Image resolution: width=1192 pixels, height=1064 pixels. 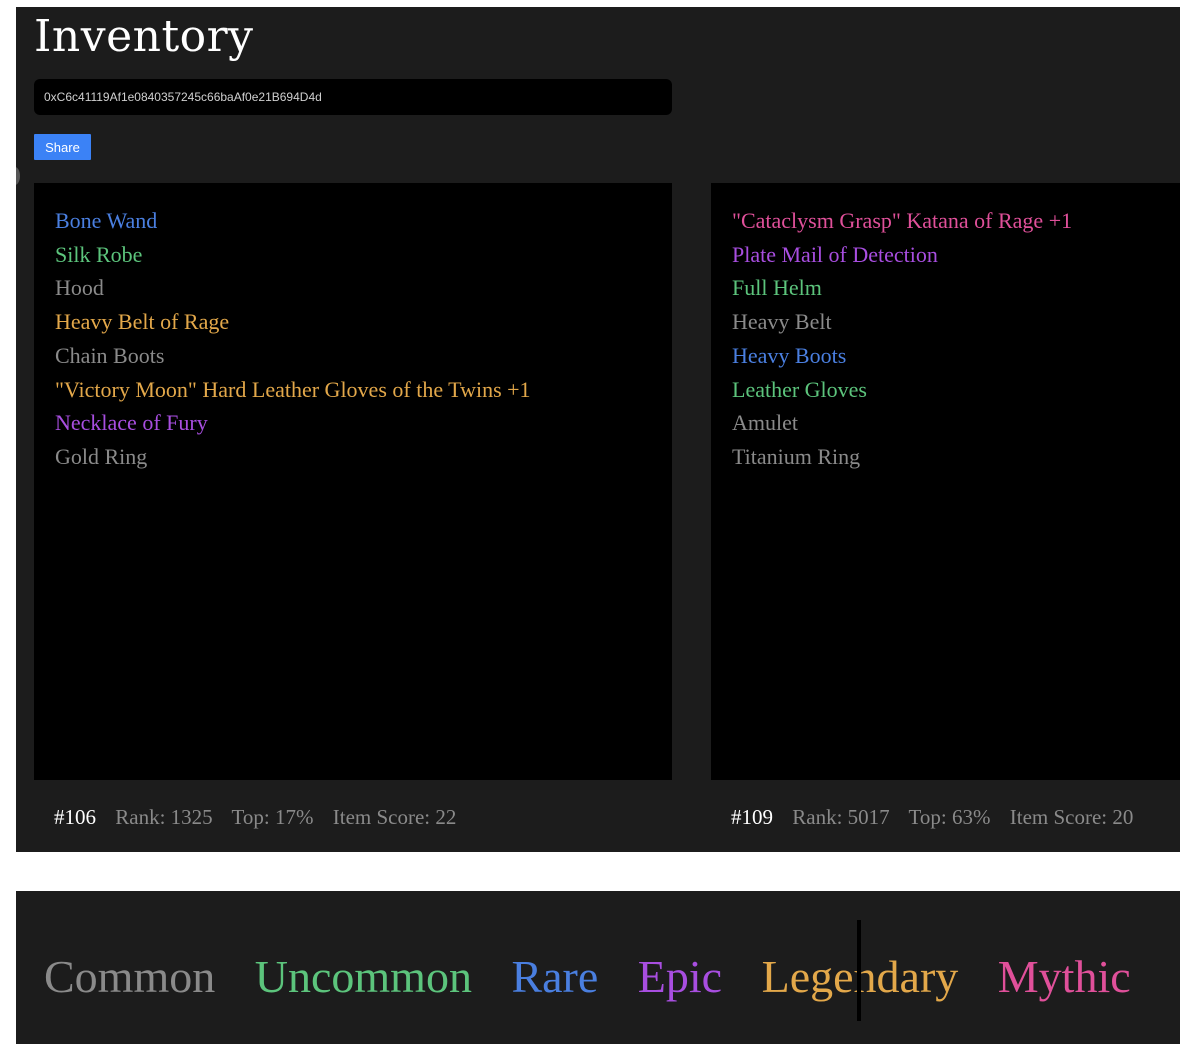 I want to click on item: "Cataclysm Grasp" Katana of Rage +1, so click(x=902, y=220).